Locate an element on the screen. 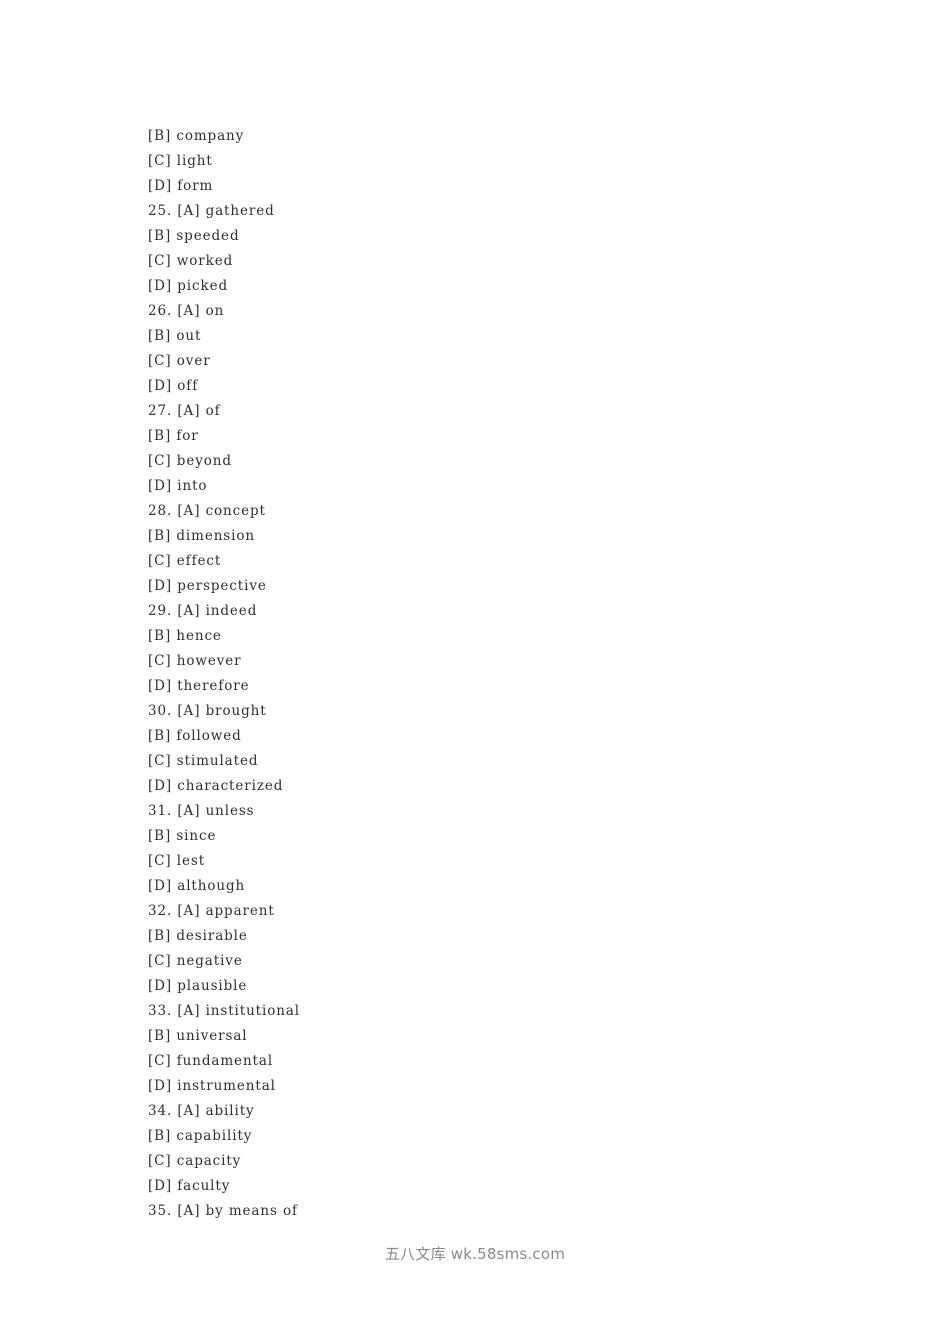 The image size is (950, 1344). option-line: [C] effect is located at coordinates (498, 561).